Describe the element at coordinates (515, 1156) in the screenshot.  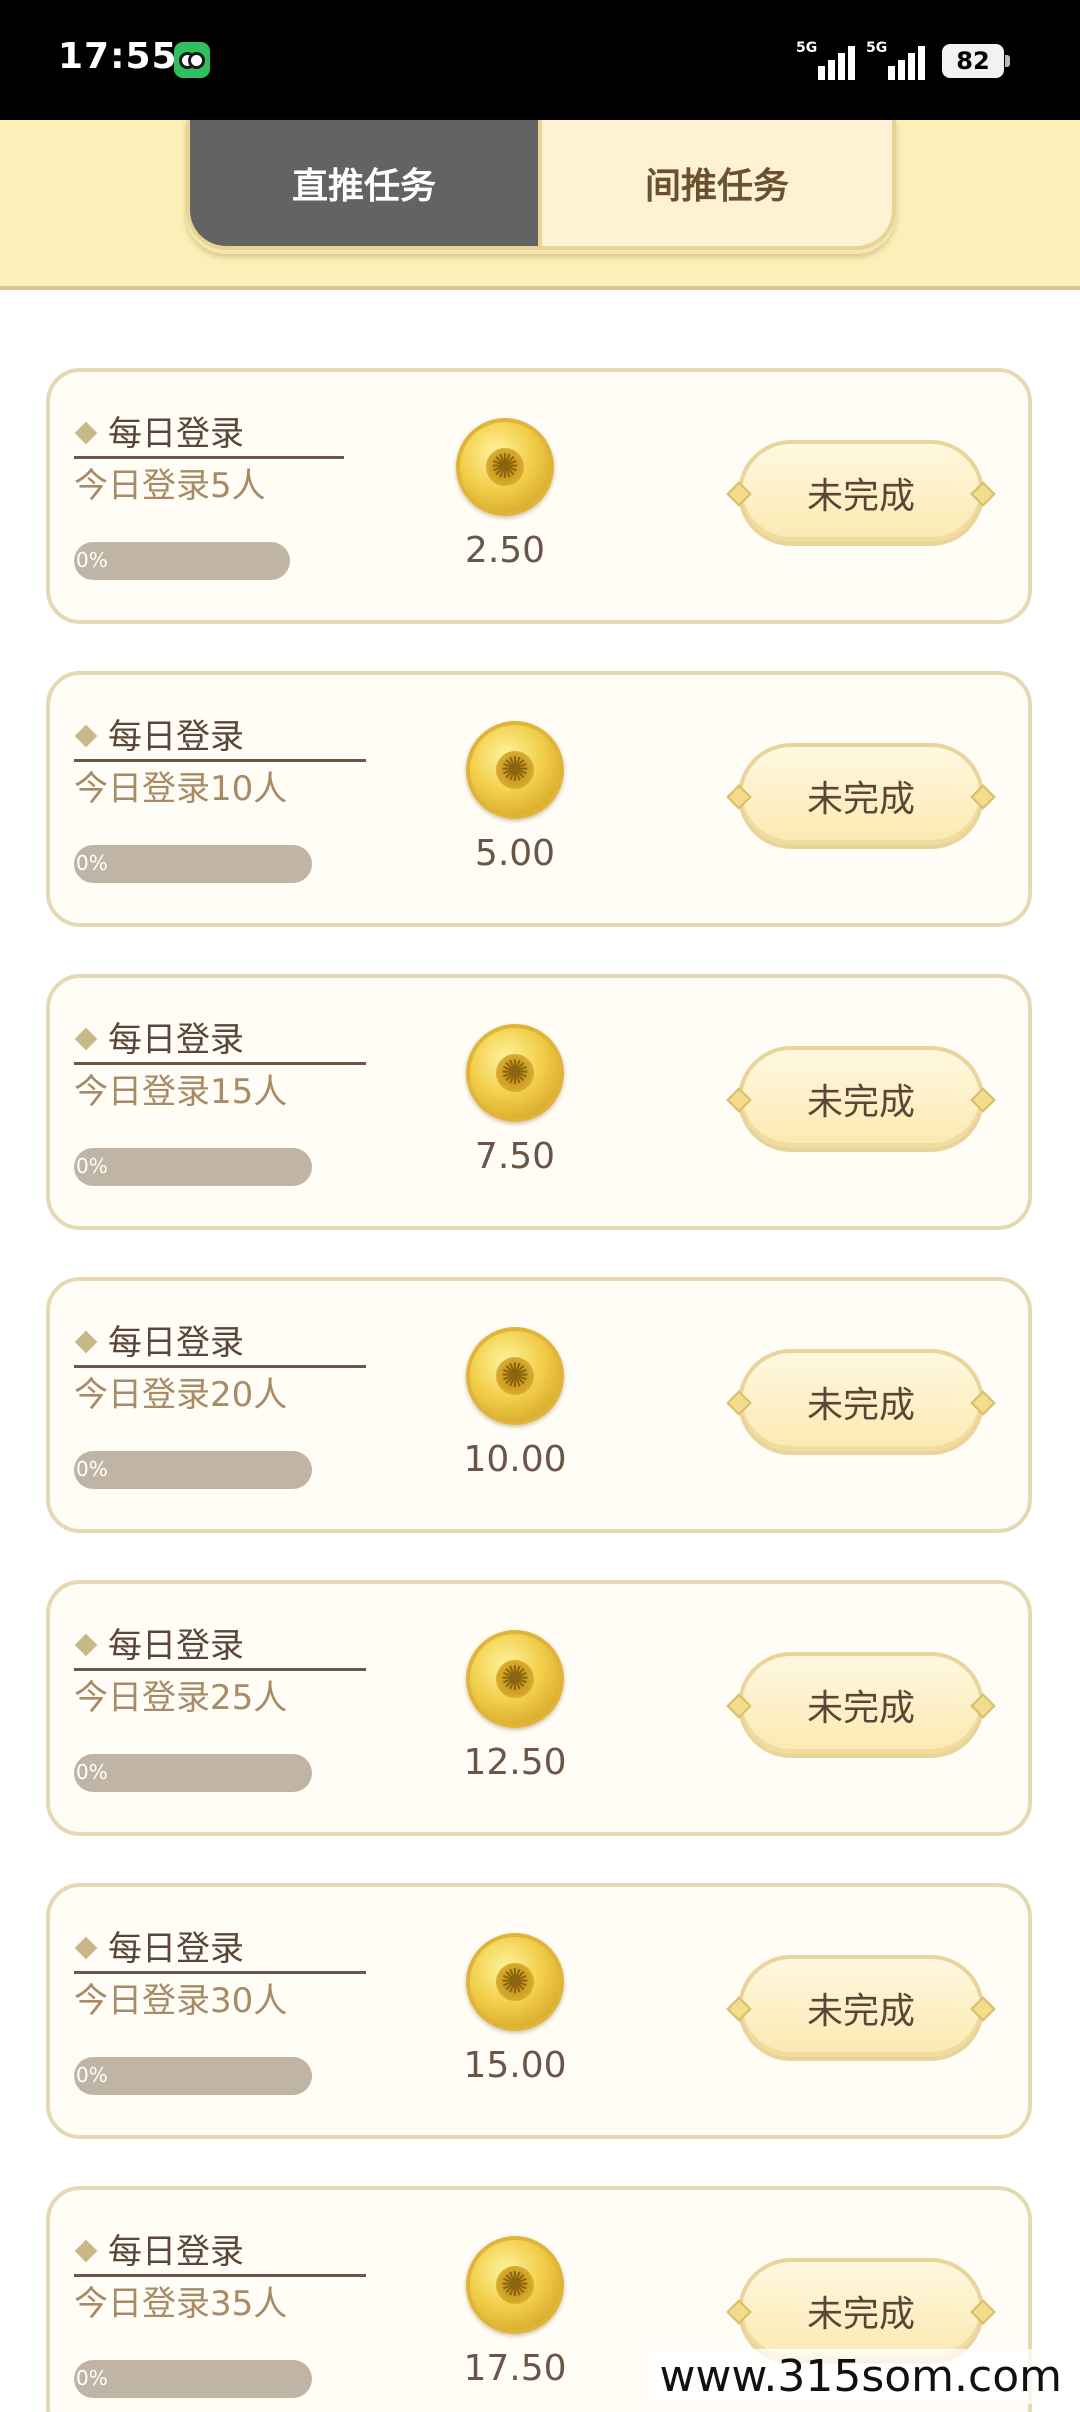
I see `reward-amount: 7.50` at that location.